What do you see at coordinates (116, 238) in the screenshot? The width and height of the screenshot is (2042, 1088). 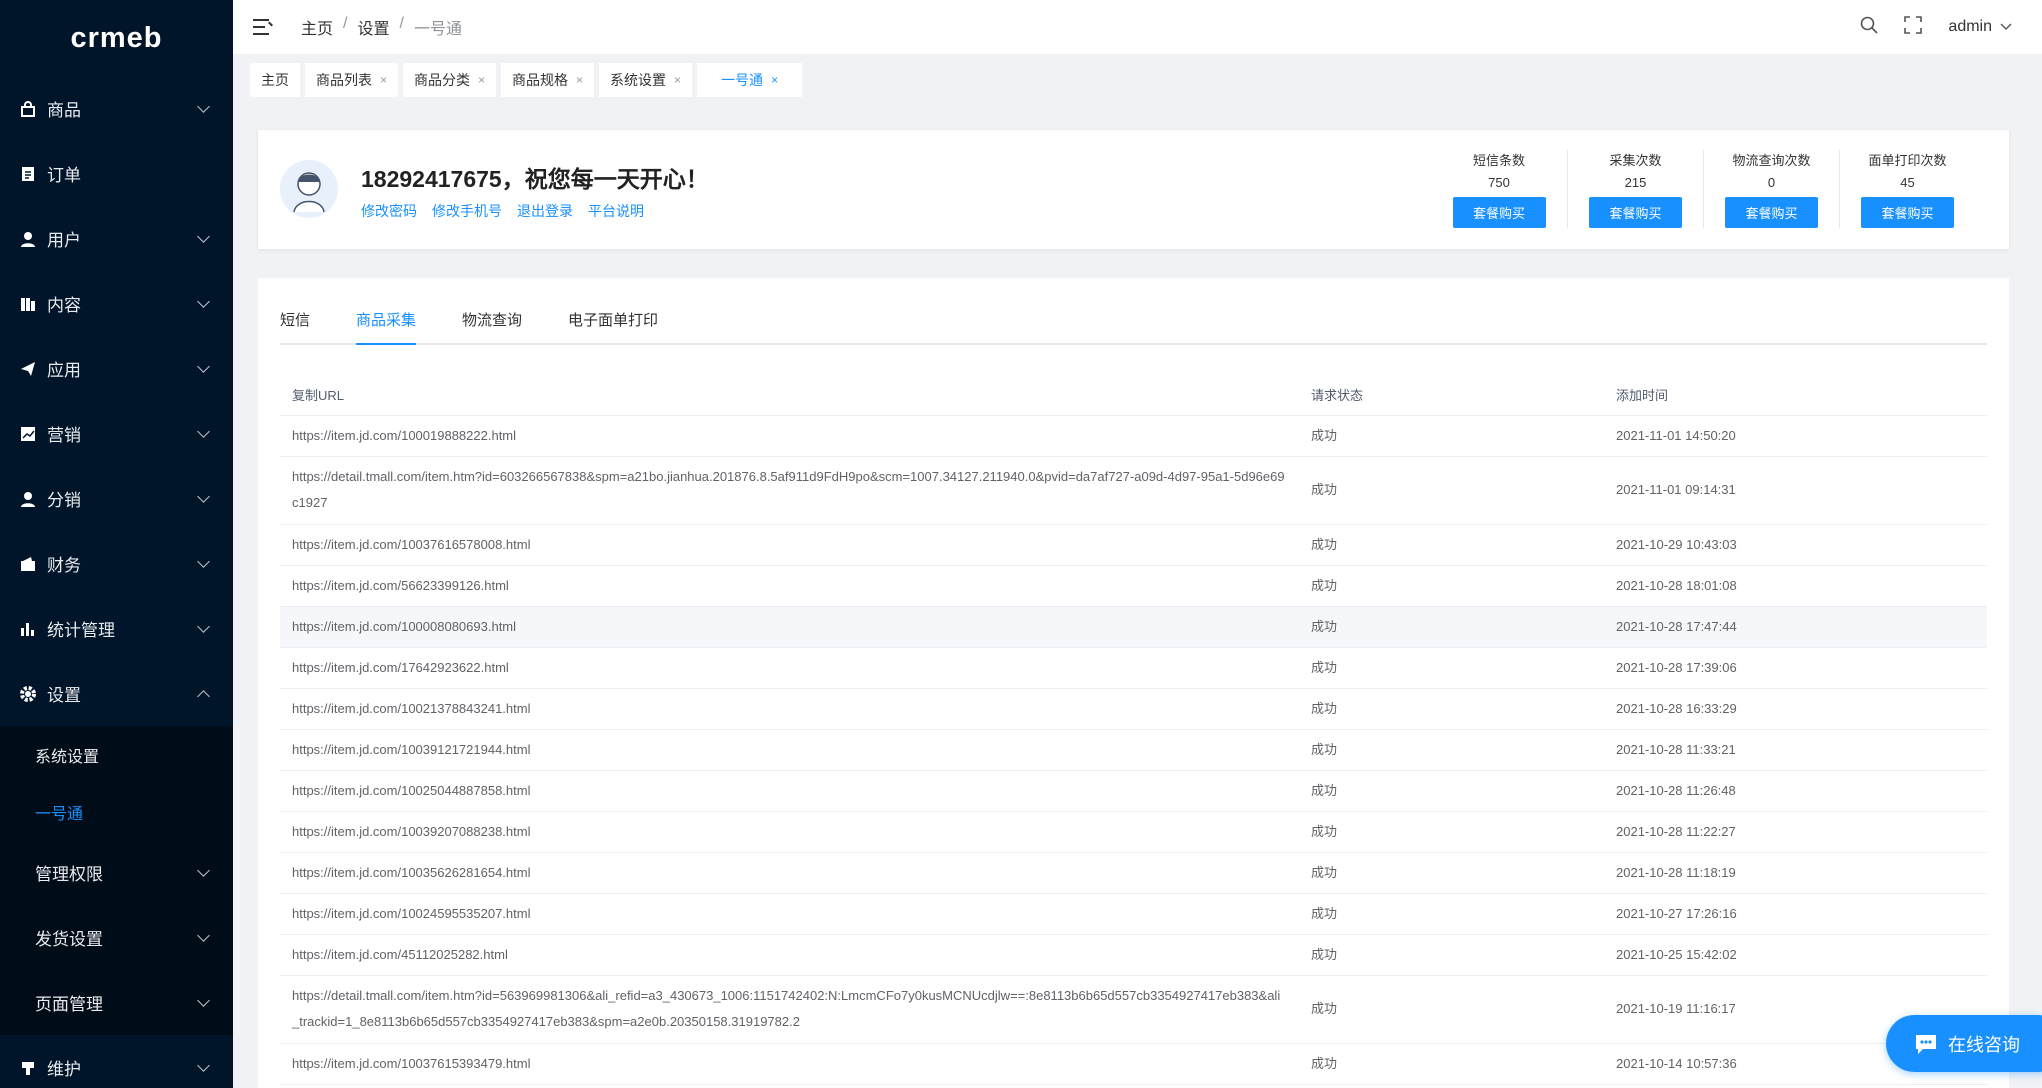 I see `sidebar-item-user: 用户` at bounding box center [116, 238].